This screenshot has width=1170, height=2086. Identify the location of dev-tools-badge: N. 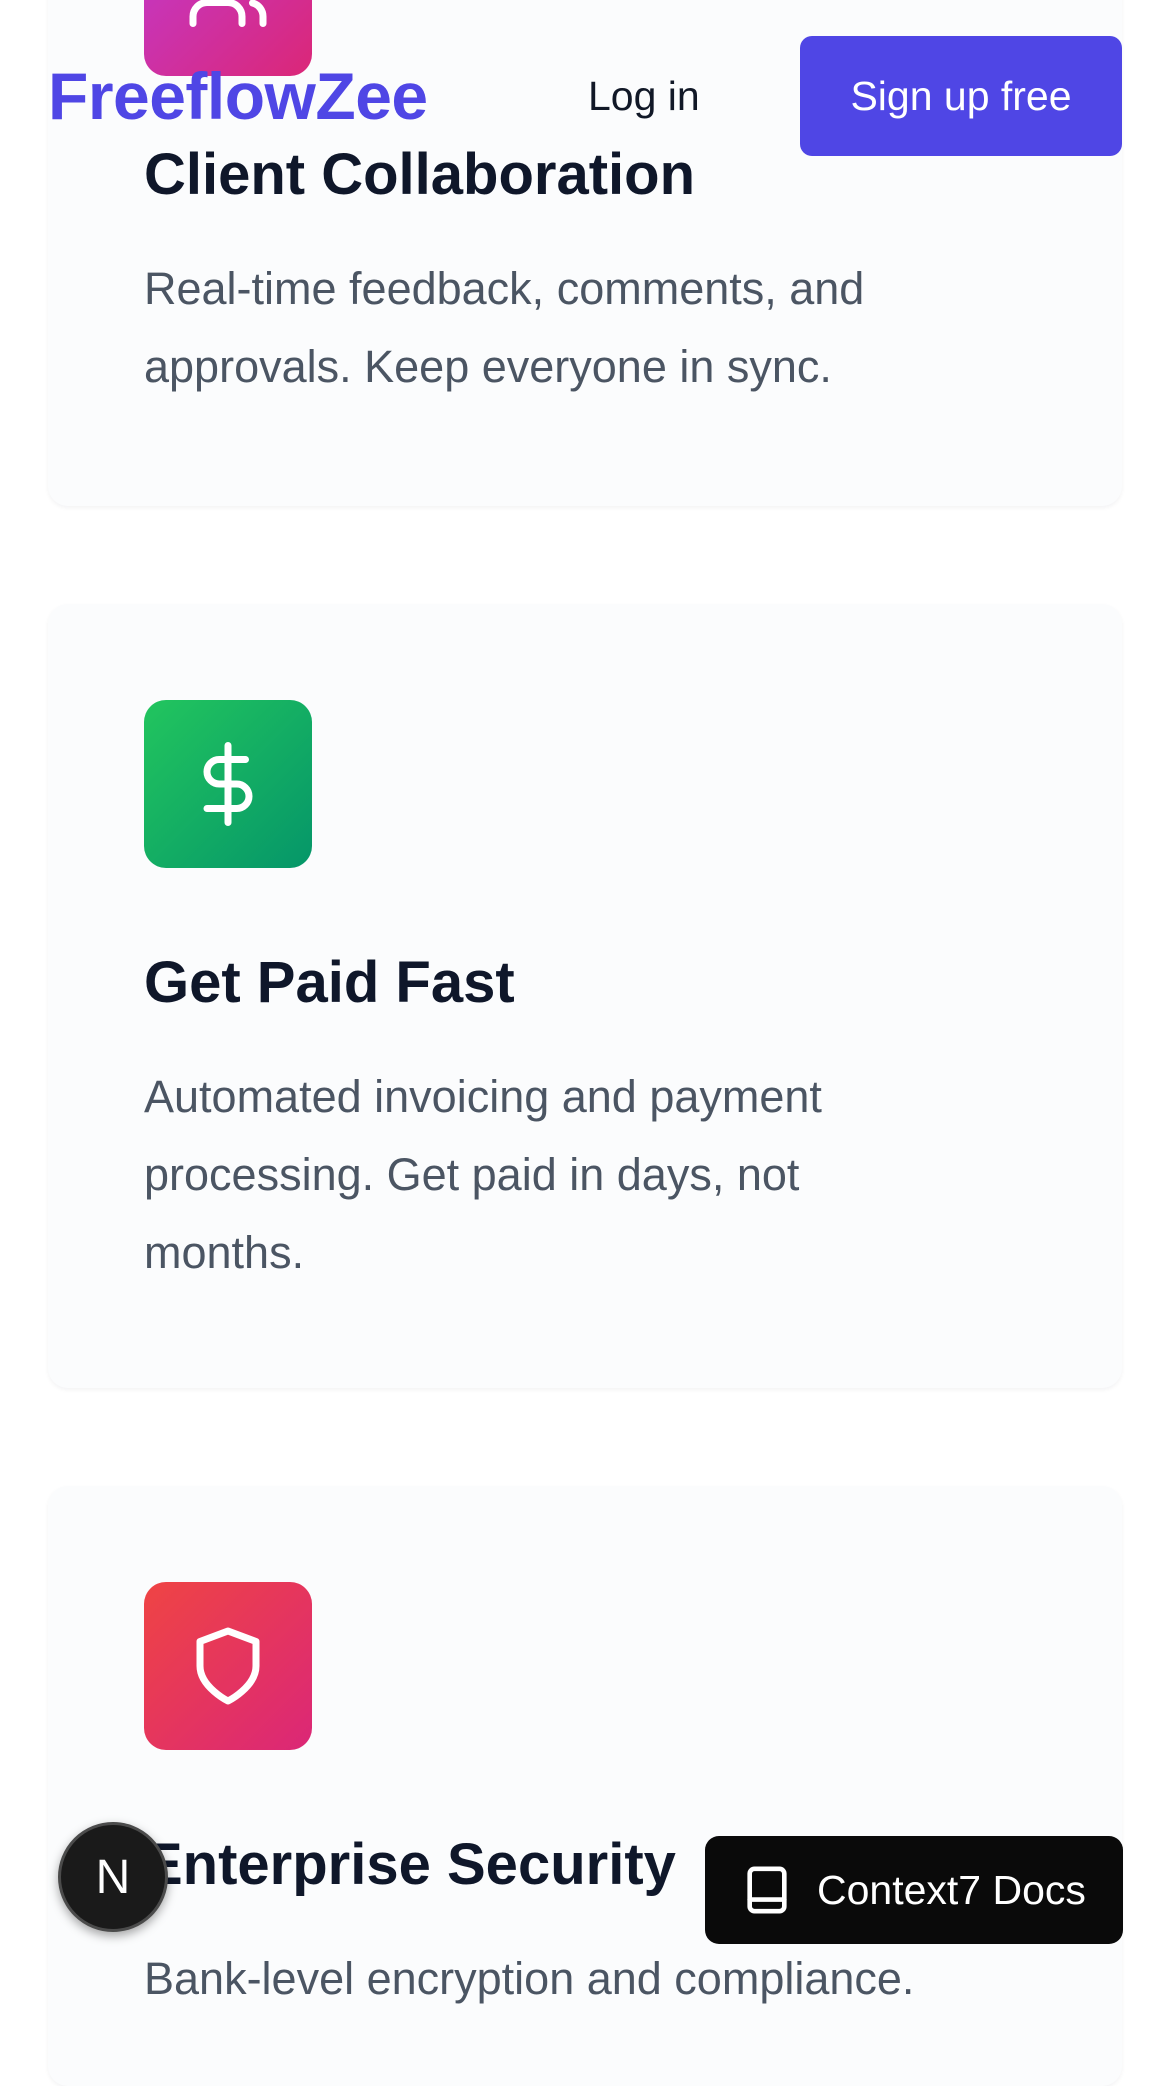
(113, 1877).